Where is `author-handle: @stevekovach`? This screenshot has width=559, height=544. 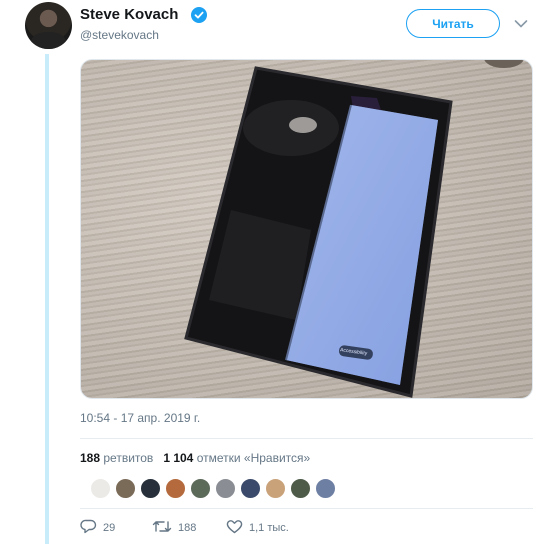 author-handle: @stevekovach is located at coordinates (119, 35).